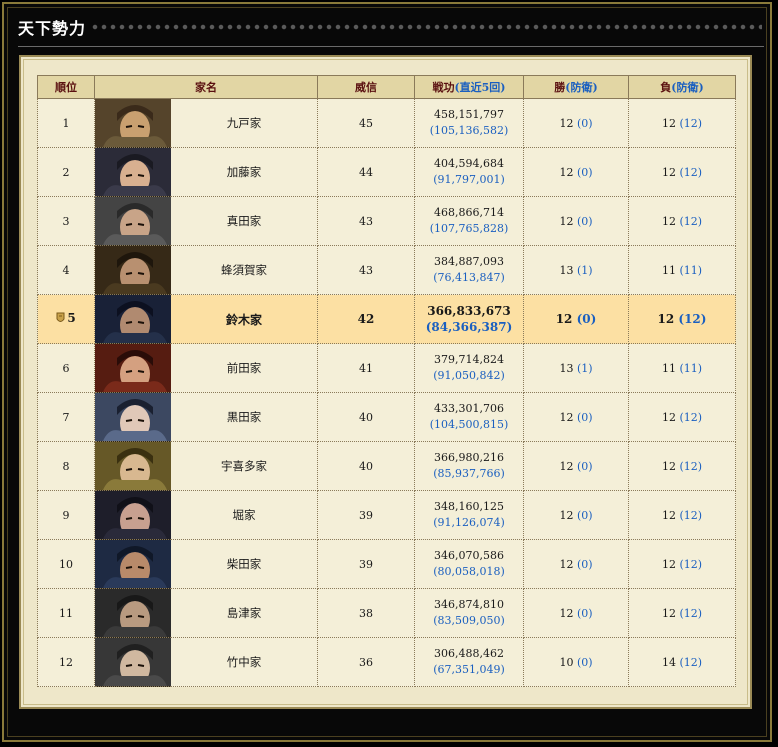 The height and width of the screenshot is (747, 778). I want to click on wins-value: 13, so click(566, 368).